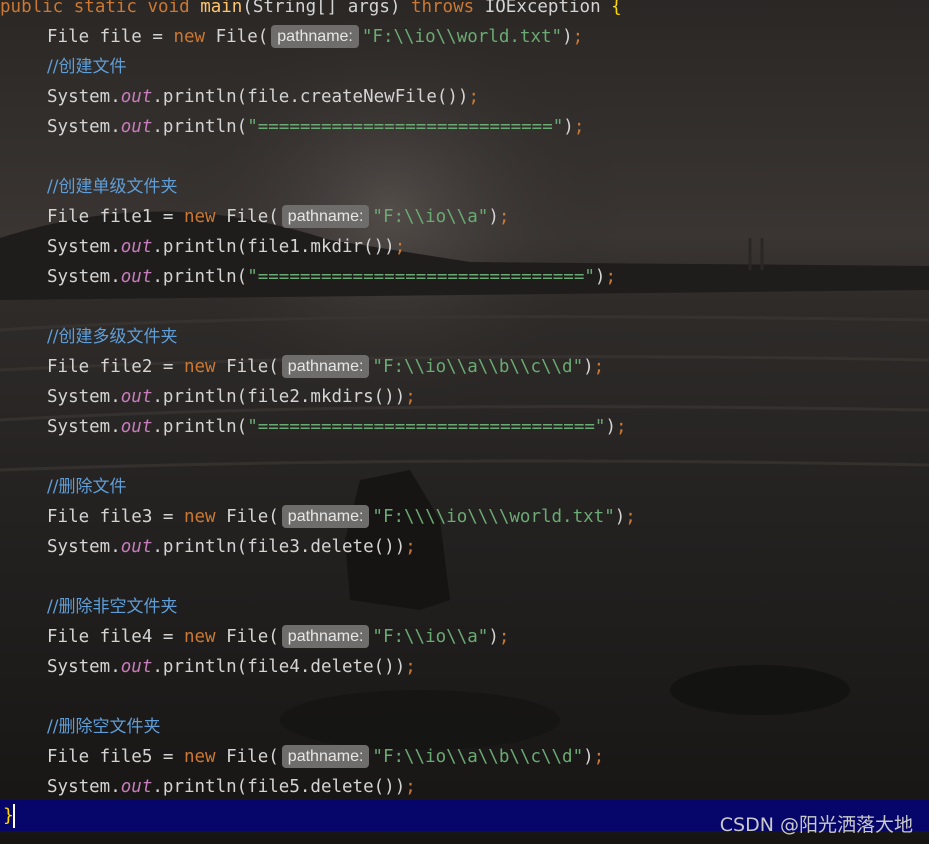 This screenshot has width=929, height=844. I want to click on decl-lhs: File file3 =, so click(115, 517).